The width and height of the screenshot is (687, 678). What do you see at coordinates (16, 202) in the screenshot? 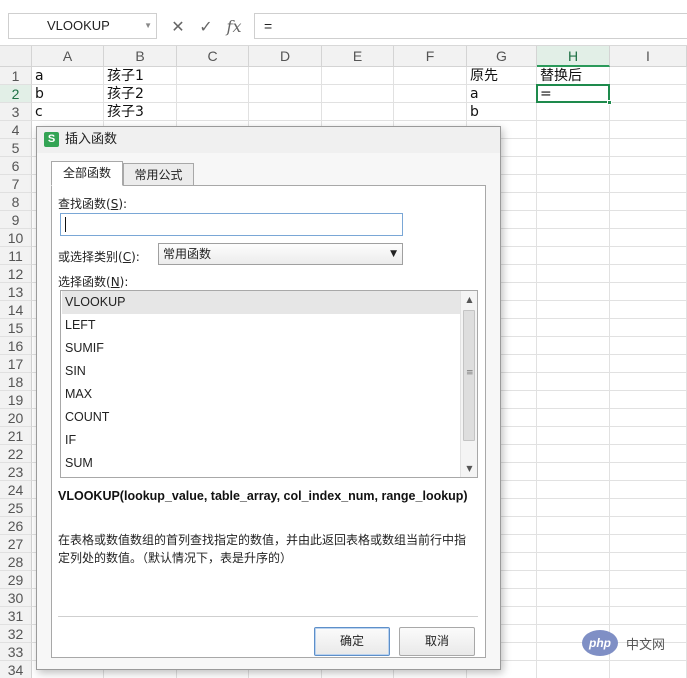
I see `row-header-8: 8` at bounding box center [16, 202].